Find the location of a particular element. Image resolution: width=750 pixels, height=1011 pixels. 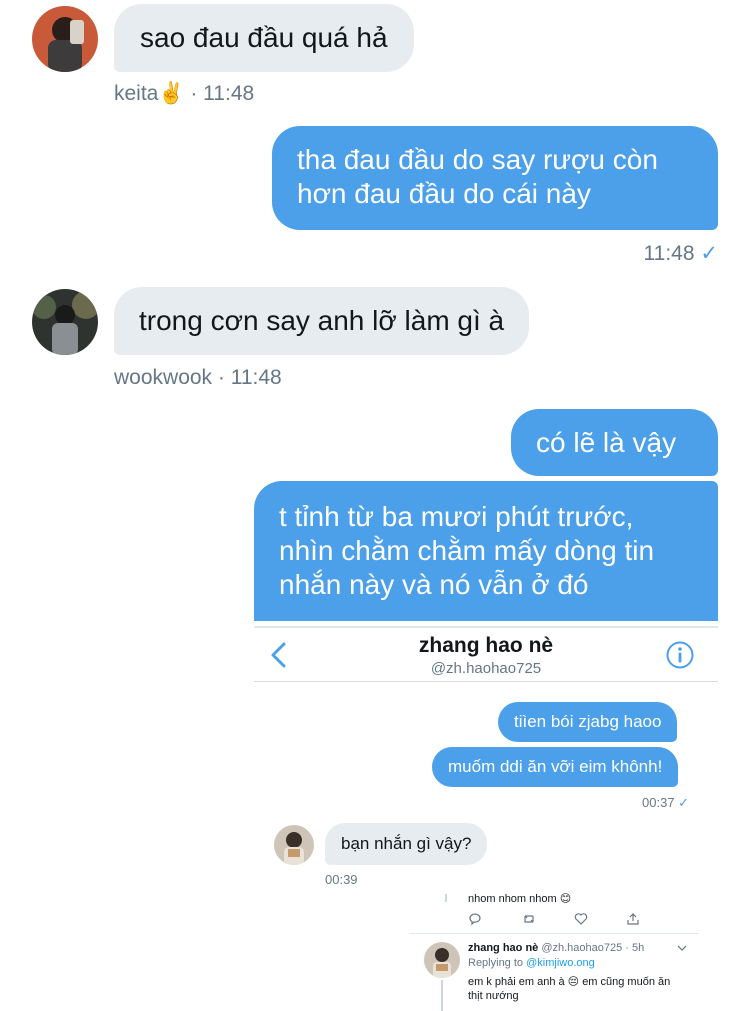

replying-handle: @kimjiwo.ong is located at coordinates (560, 963).